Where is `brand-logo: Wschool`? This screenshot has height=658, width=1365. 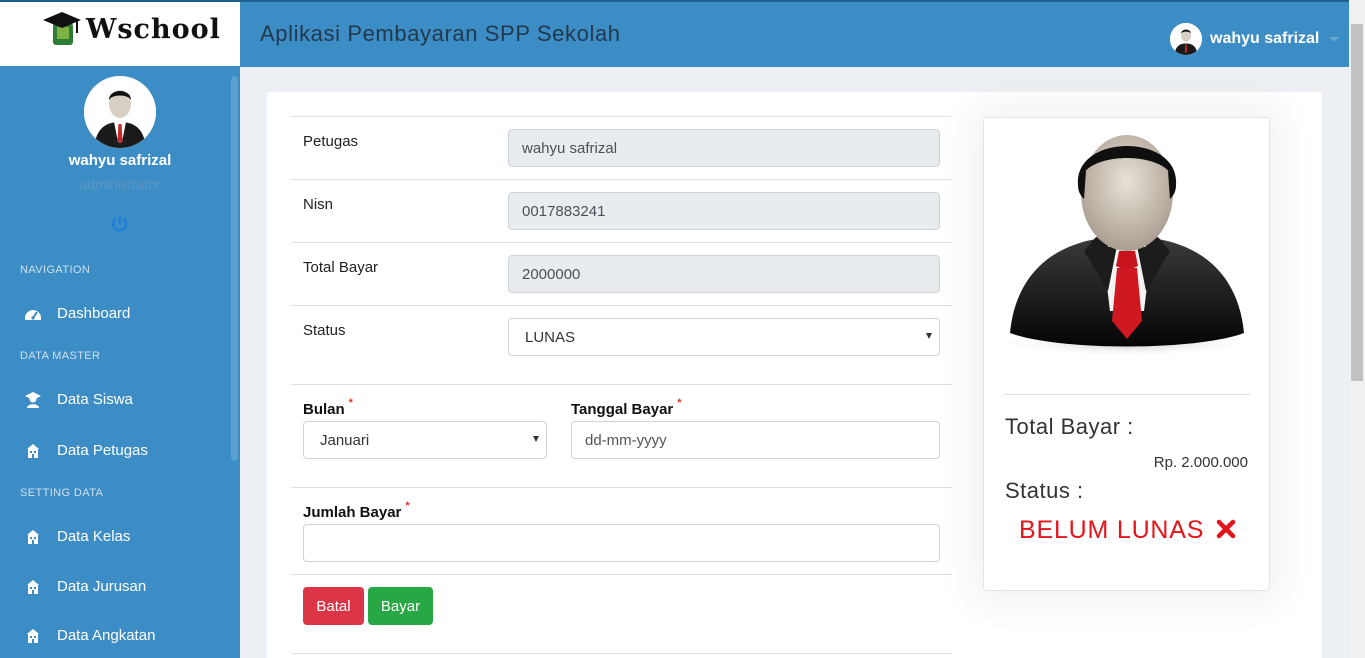 brand-logo: Wschool is located at coordinates (120, 33).